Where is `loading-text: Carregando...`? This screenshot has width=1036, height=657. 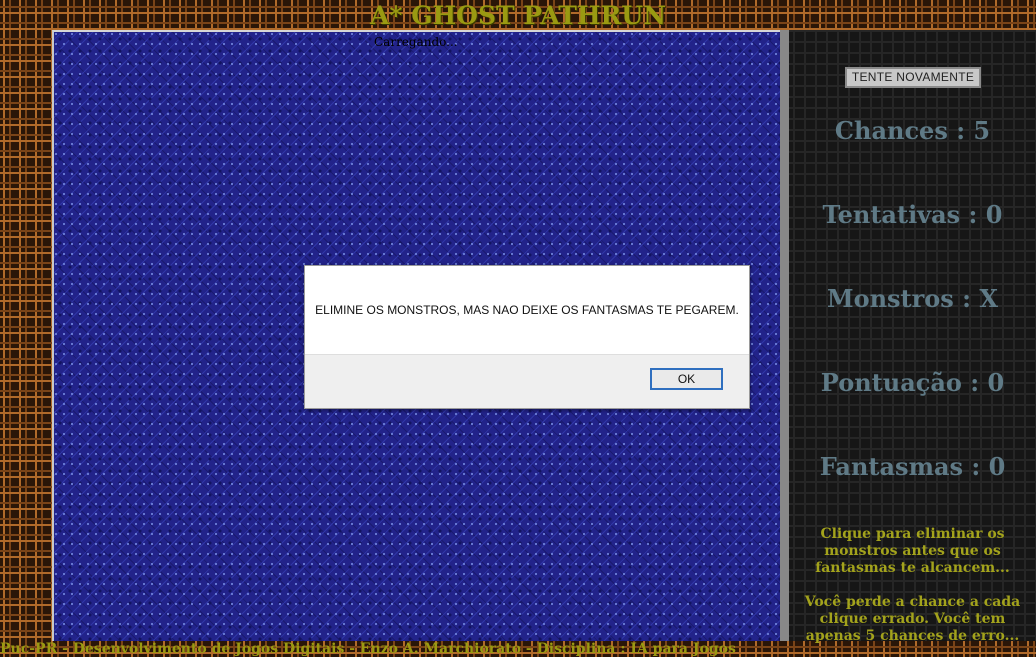 loading-text: Carregando... is located at coordinates (416, 42).